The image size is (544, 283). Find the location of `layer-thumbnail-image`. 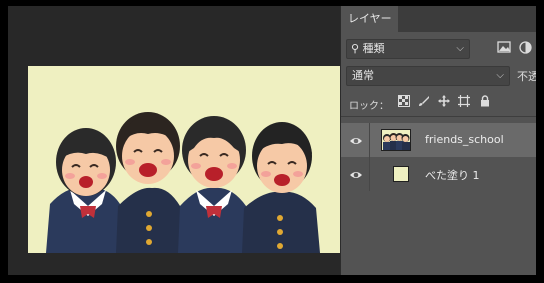

layer-thumbnail-image is located at coordinates (396, 140).